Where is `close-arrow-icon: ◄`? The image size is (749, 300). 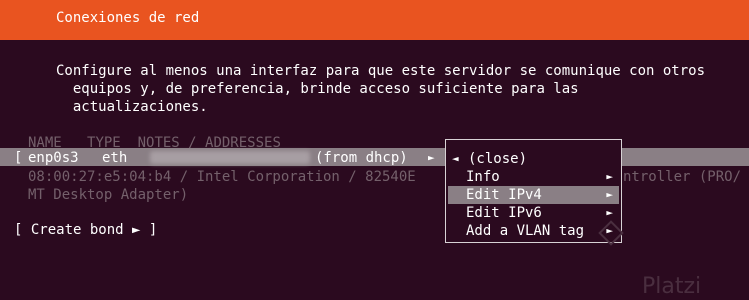 close-arrow-icon: ◄ is located at coordinates (455, 158).